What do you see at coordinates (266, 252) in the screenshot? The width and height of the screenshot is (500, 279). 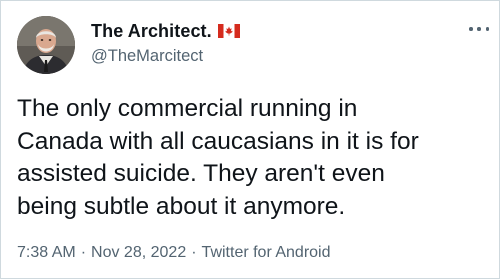 I see `tweet-source: Twitter for Android` at bounding box center [266, 252].